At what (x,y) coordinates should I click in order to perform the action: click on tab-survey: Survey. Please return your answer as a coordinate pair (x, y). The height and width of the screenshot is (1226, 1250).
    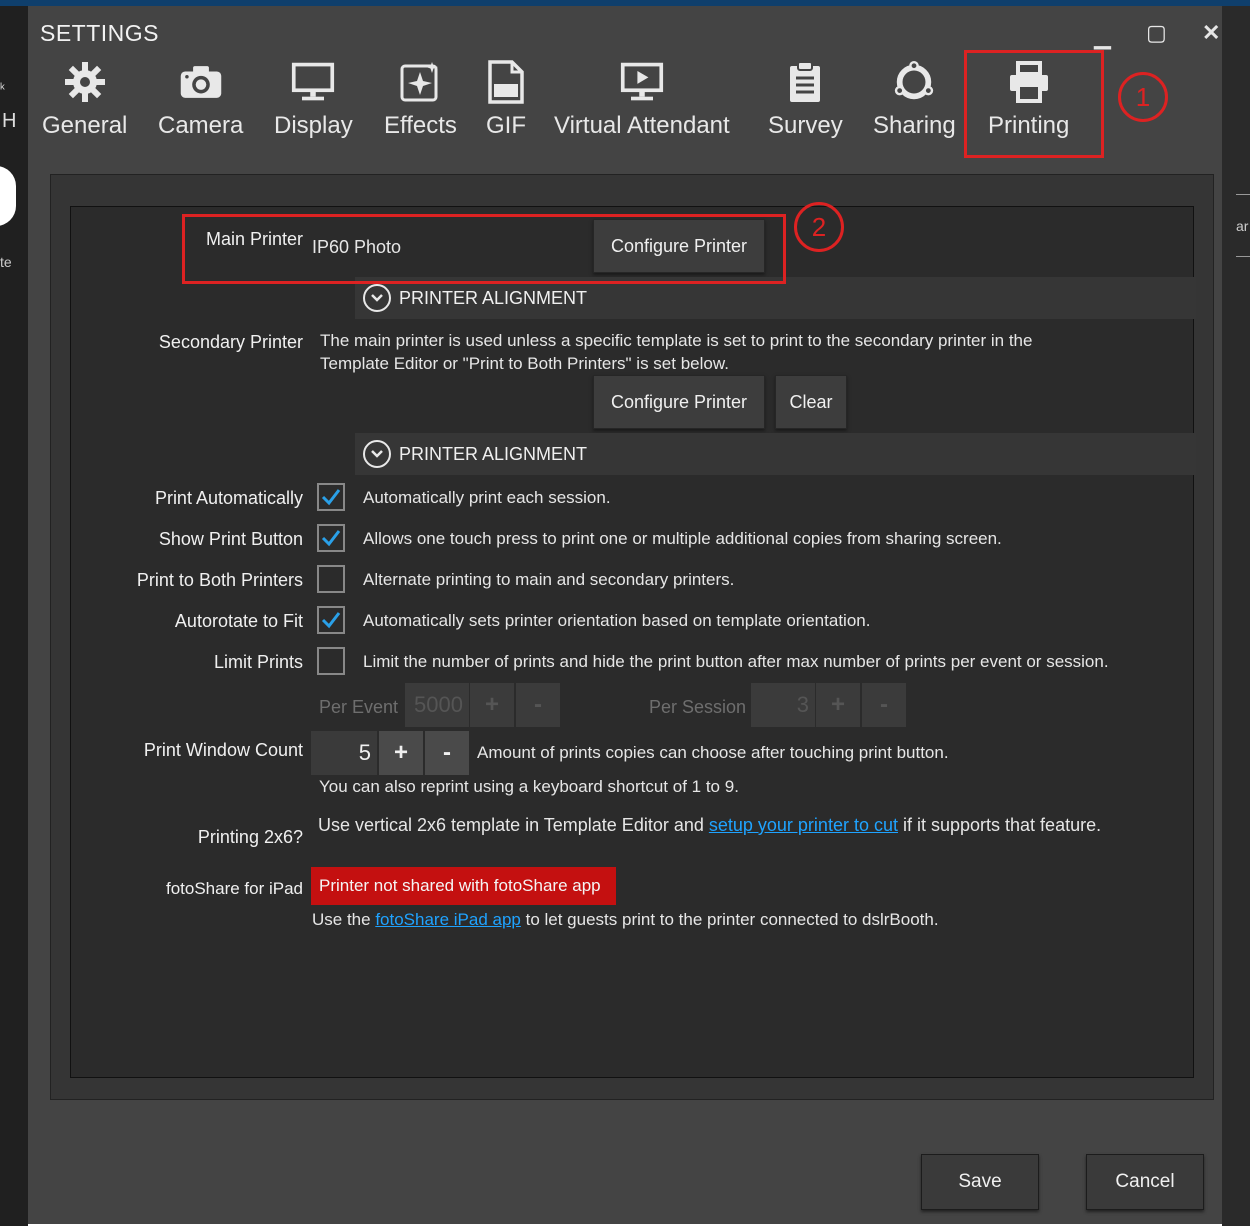
    Looking at the image, I should click on (805, 105).